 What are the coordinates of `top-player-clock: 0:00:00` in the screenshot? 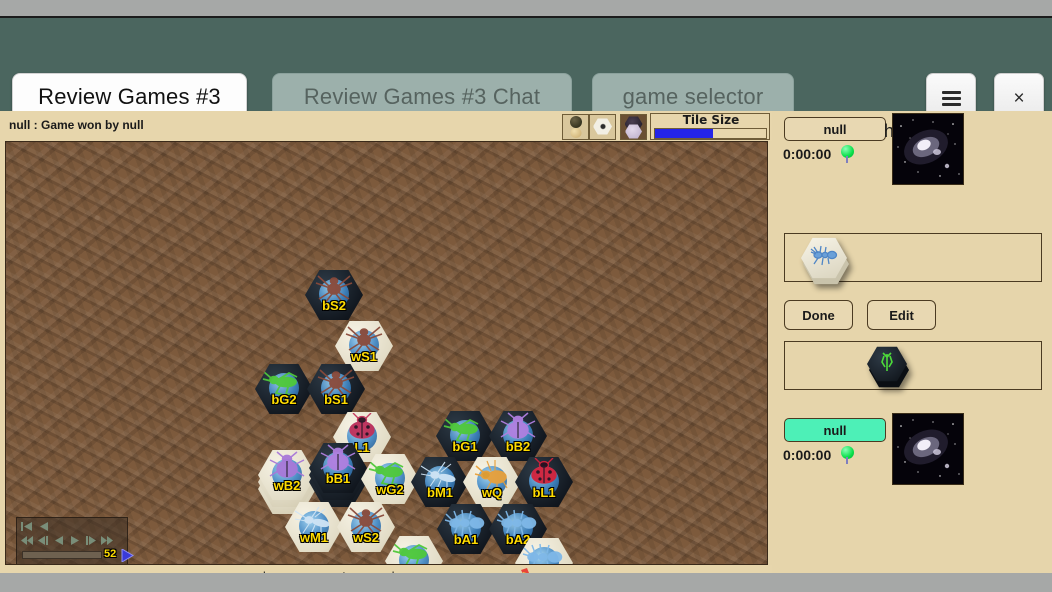 It's located at (807, 153).